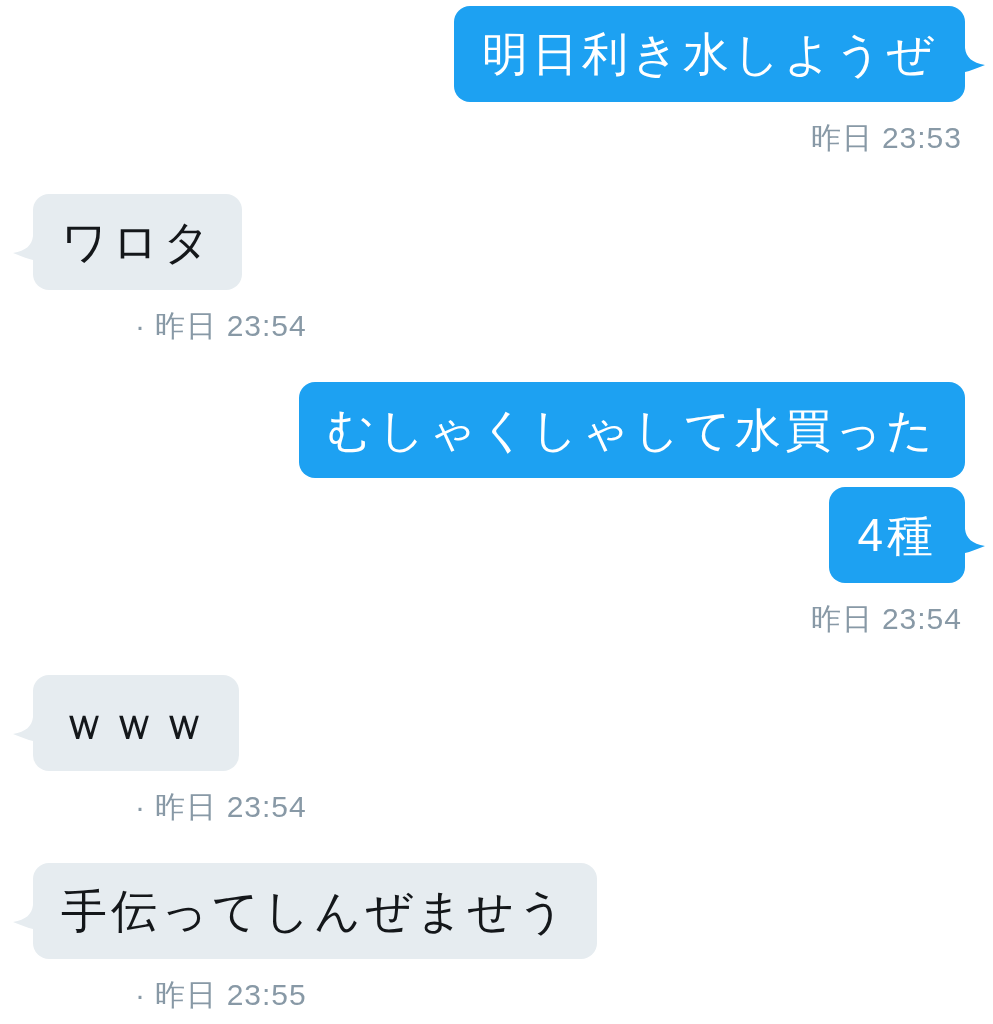 The height and width of the screenshot is (1024, 993). What do you see at coordinates (897, 535) in the screenshot?
I see `message-bubble: 4種` at bounding box center [897, 535].